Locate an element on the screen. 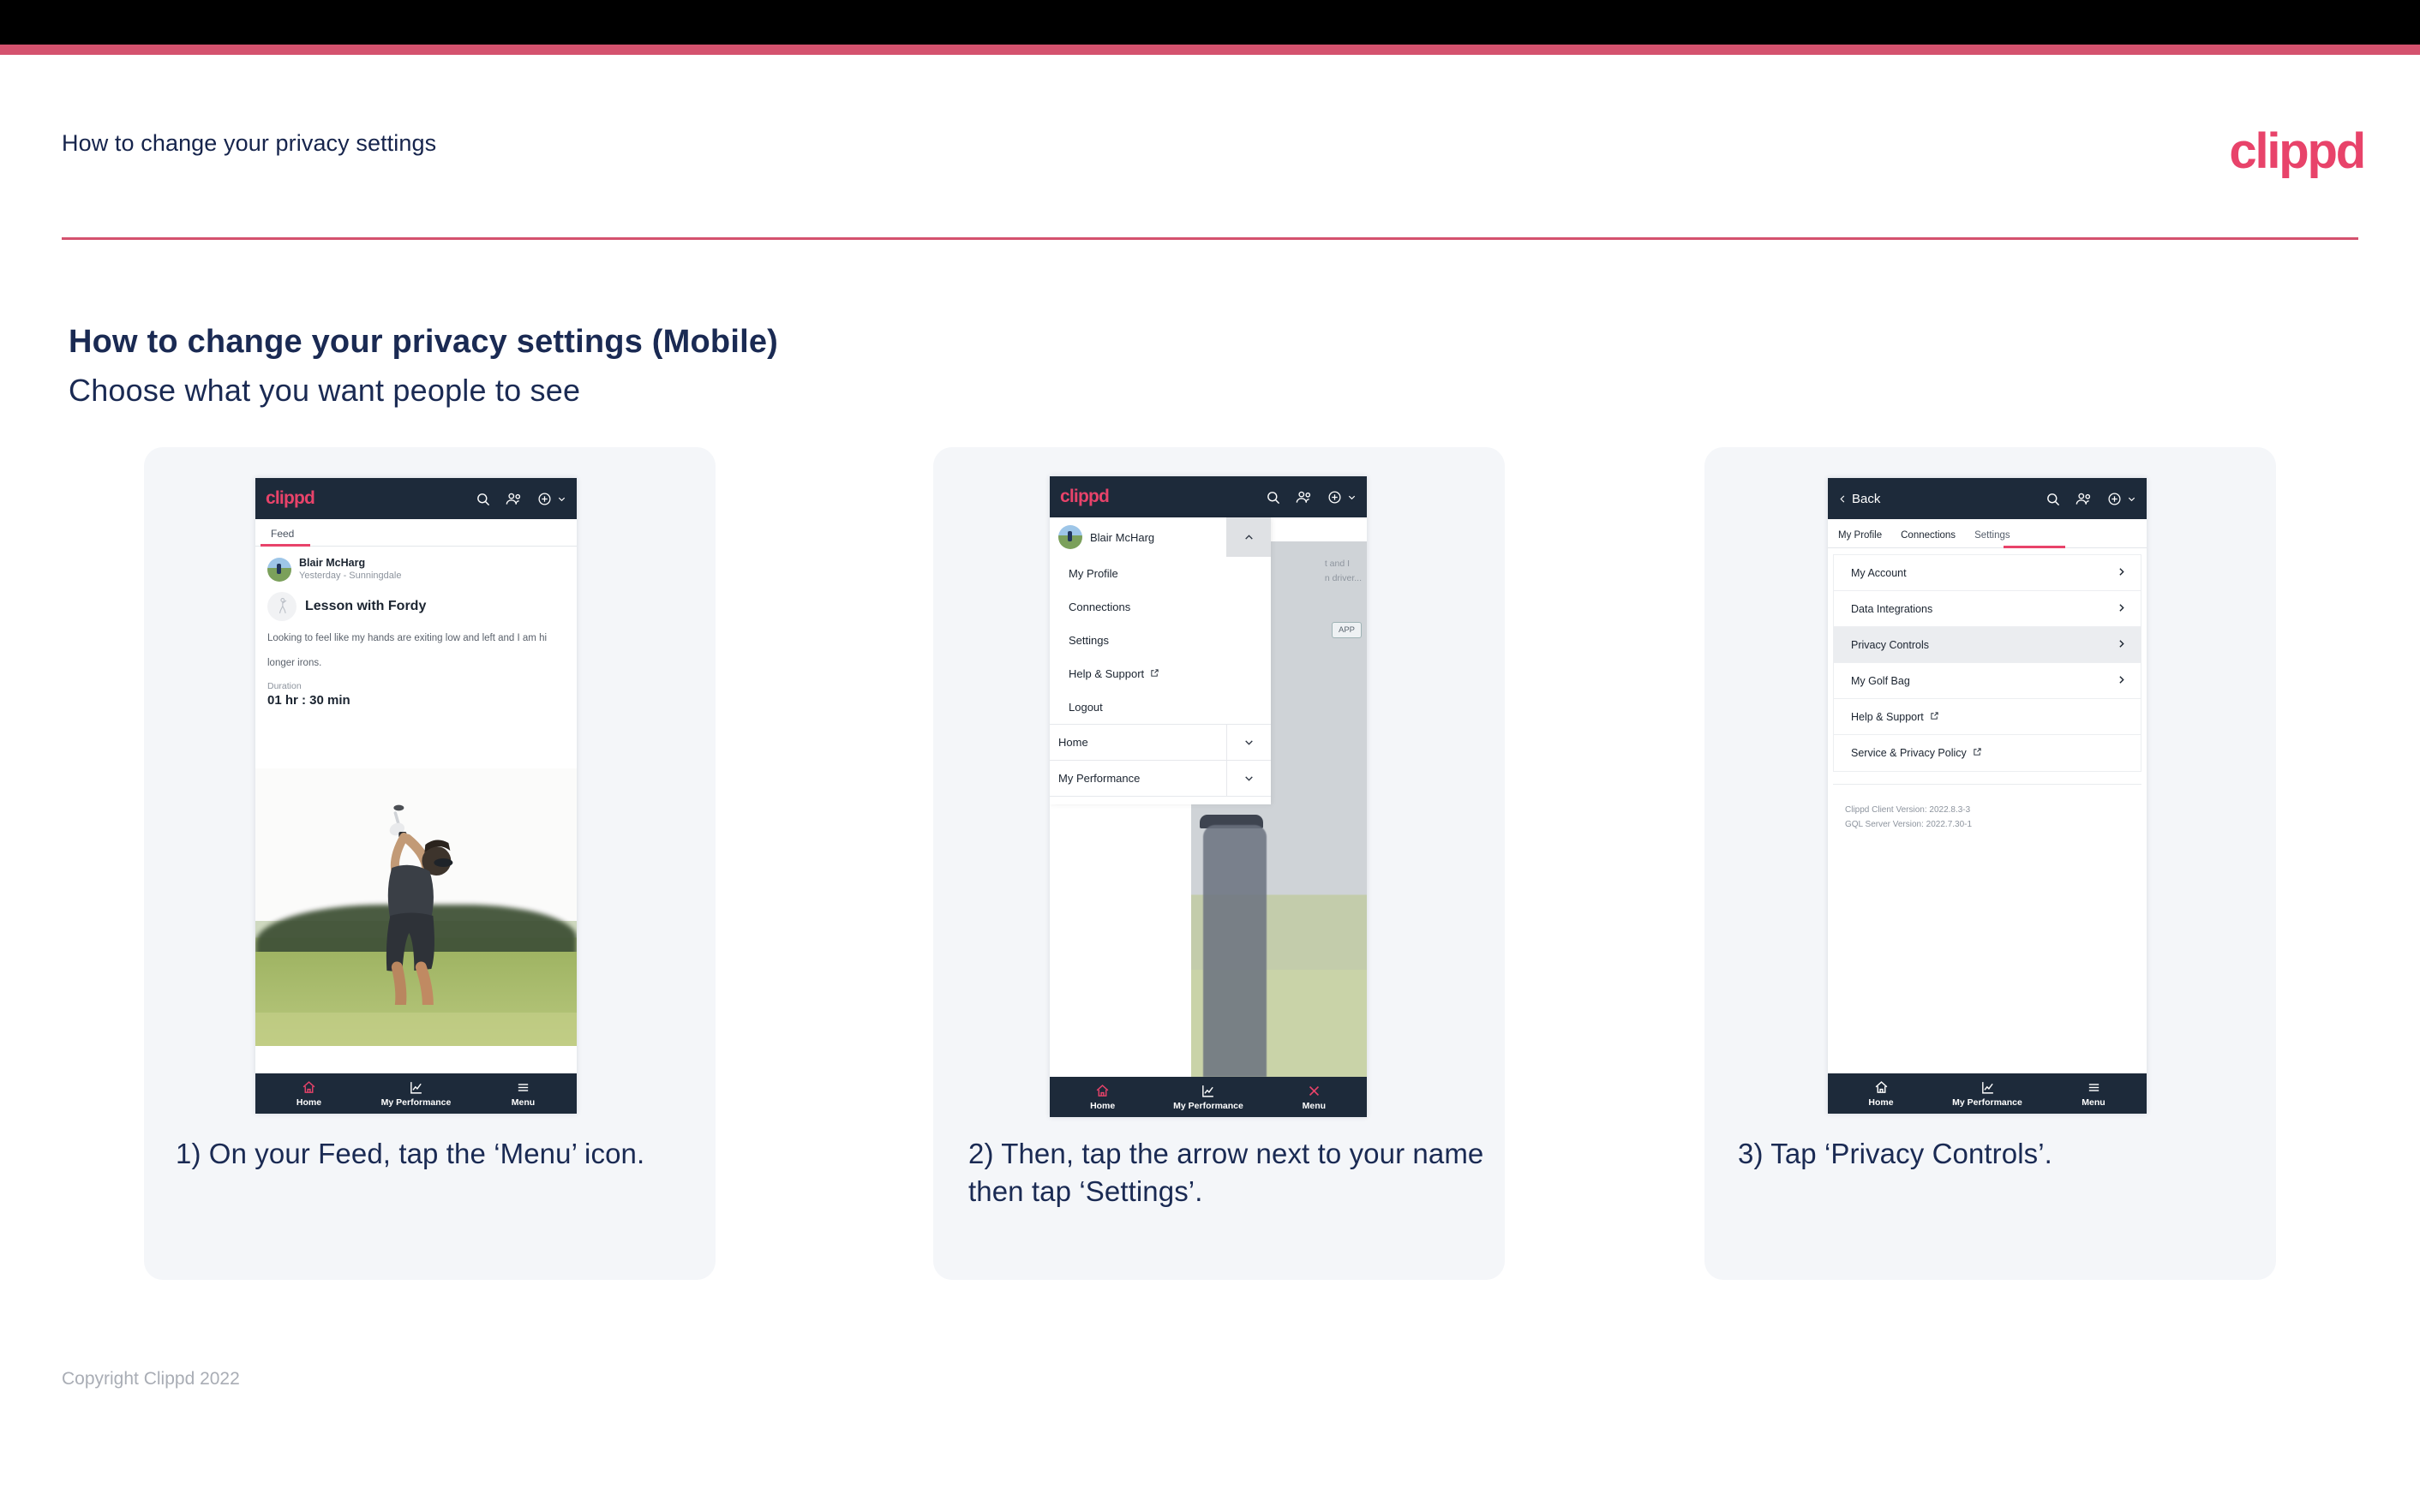  drawer-item-label: Help & Support is located at coordinates (1107, 673).